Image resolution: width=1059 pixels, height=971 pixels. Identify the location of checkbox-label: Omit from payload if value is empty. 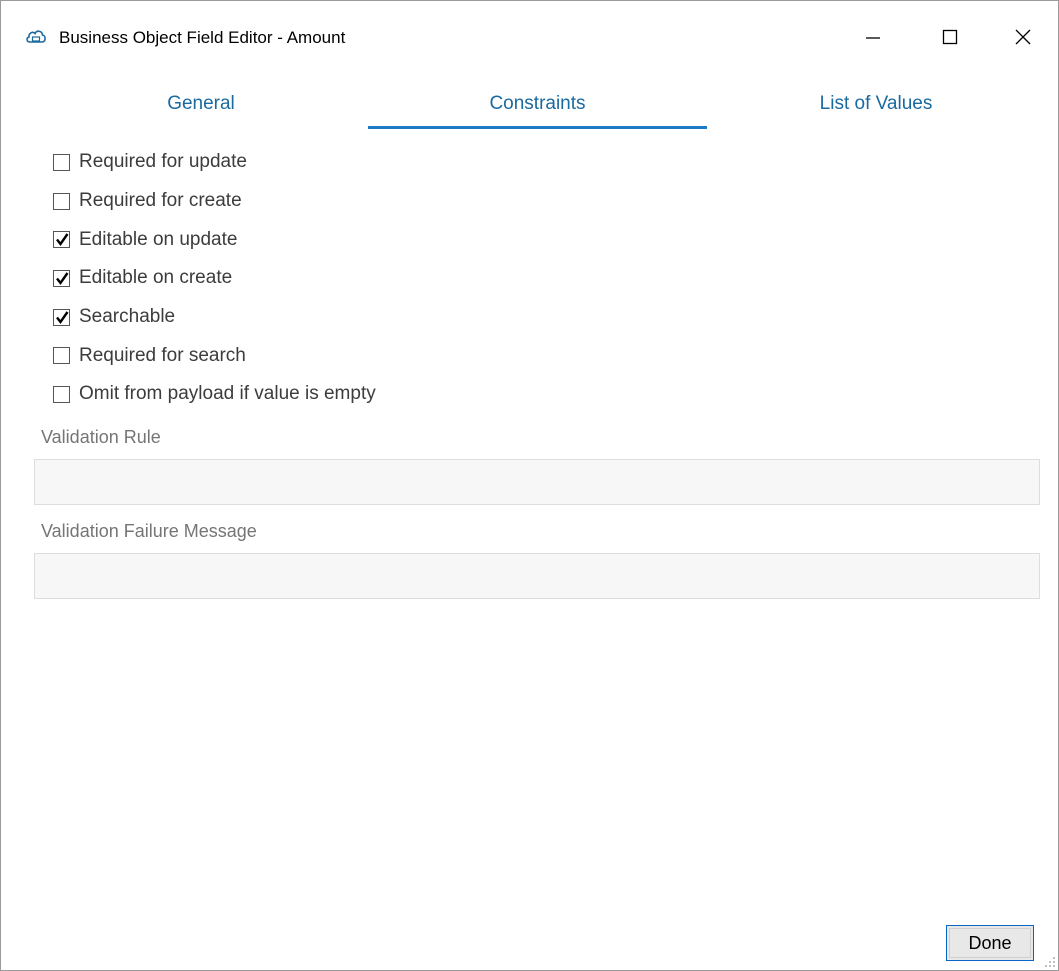
(227, 394).